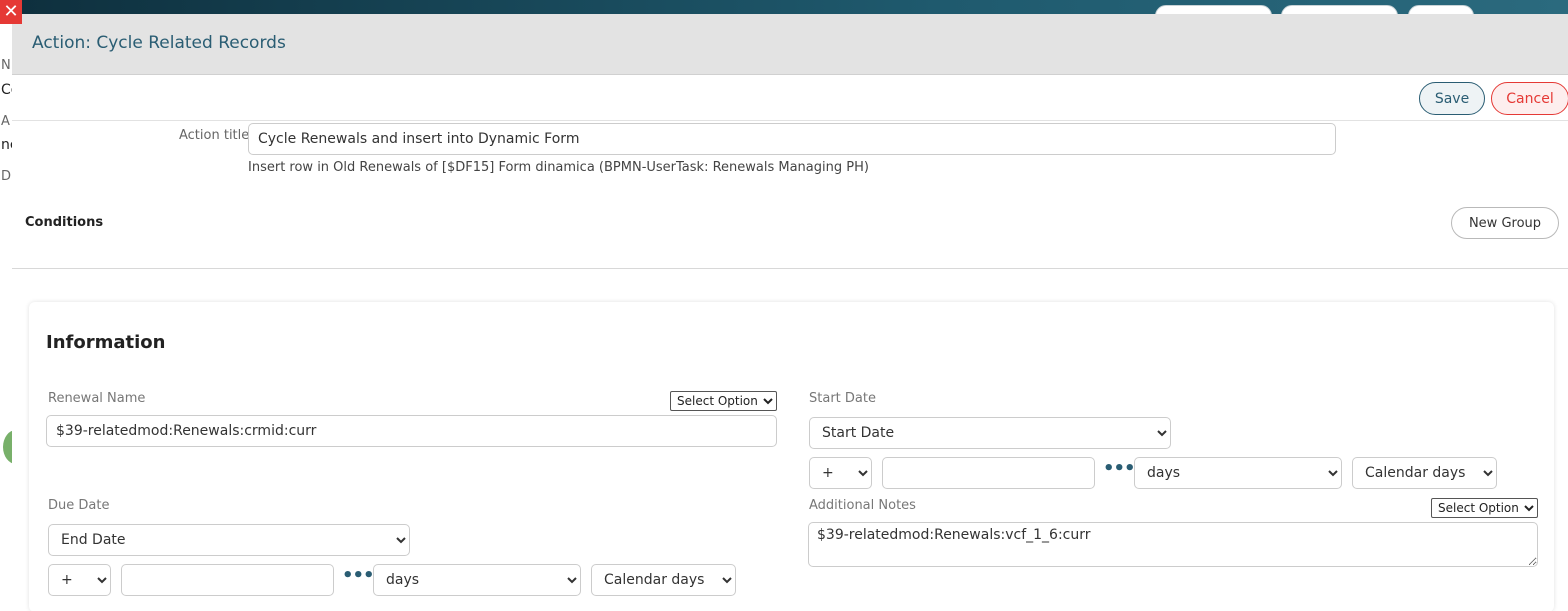  Describe the element at coordinates (64, 222) in the screenshot. I see `conditions-heading: Conditions` at that location.